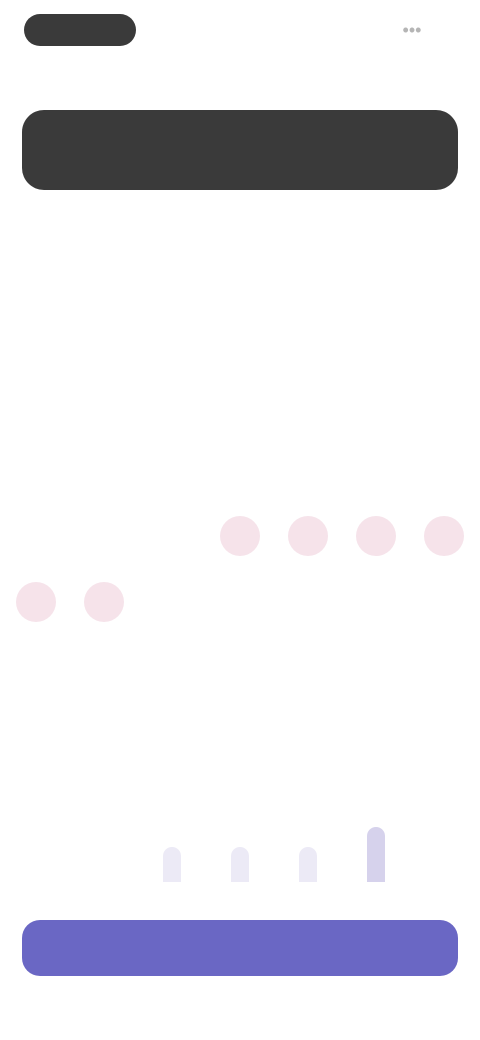  I want to click on summary-bar, so click(240, 150).